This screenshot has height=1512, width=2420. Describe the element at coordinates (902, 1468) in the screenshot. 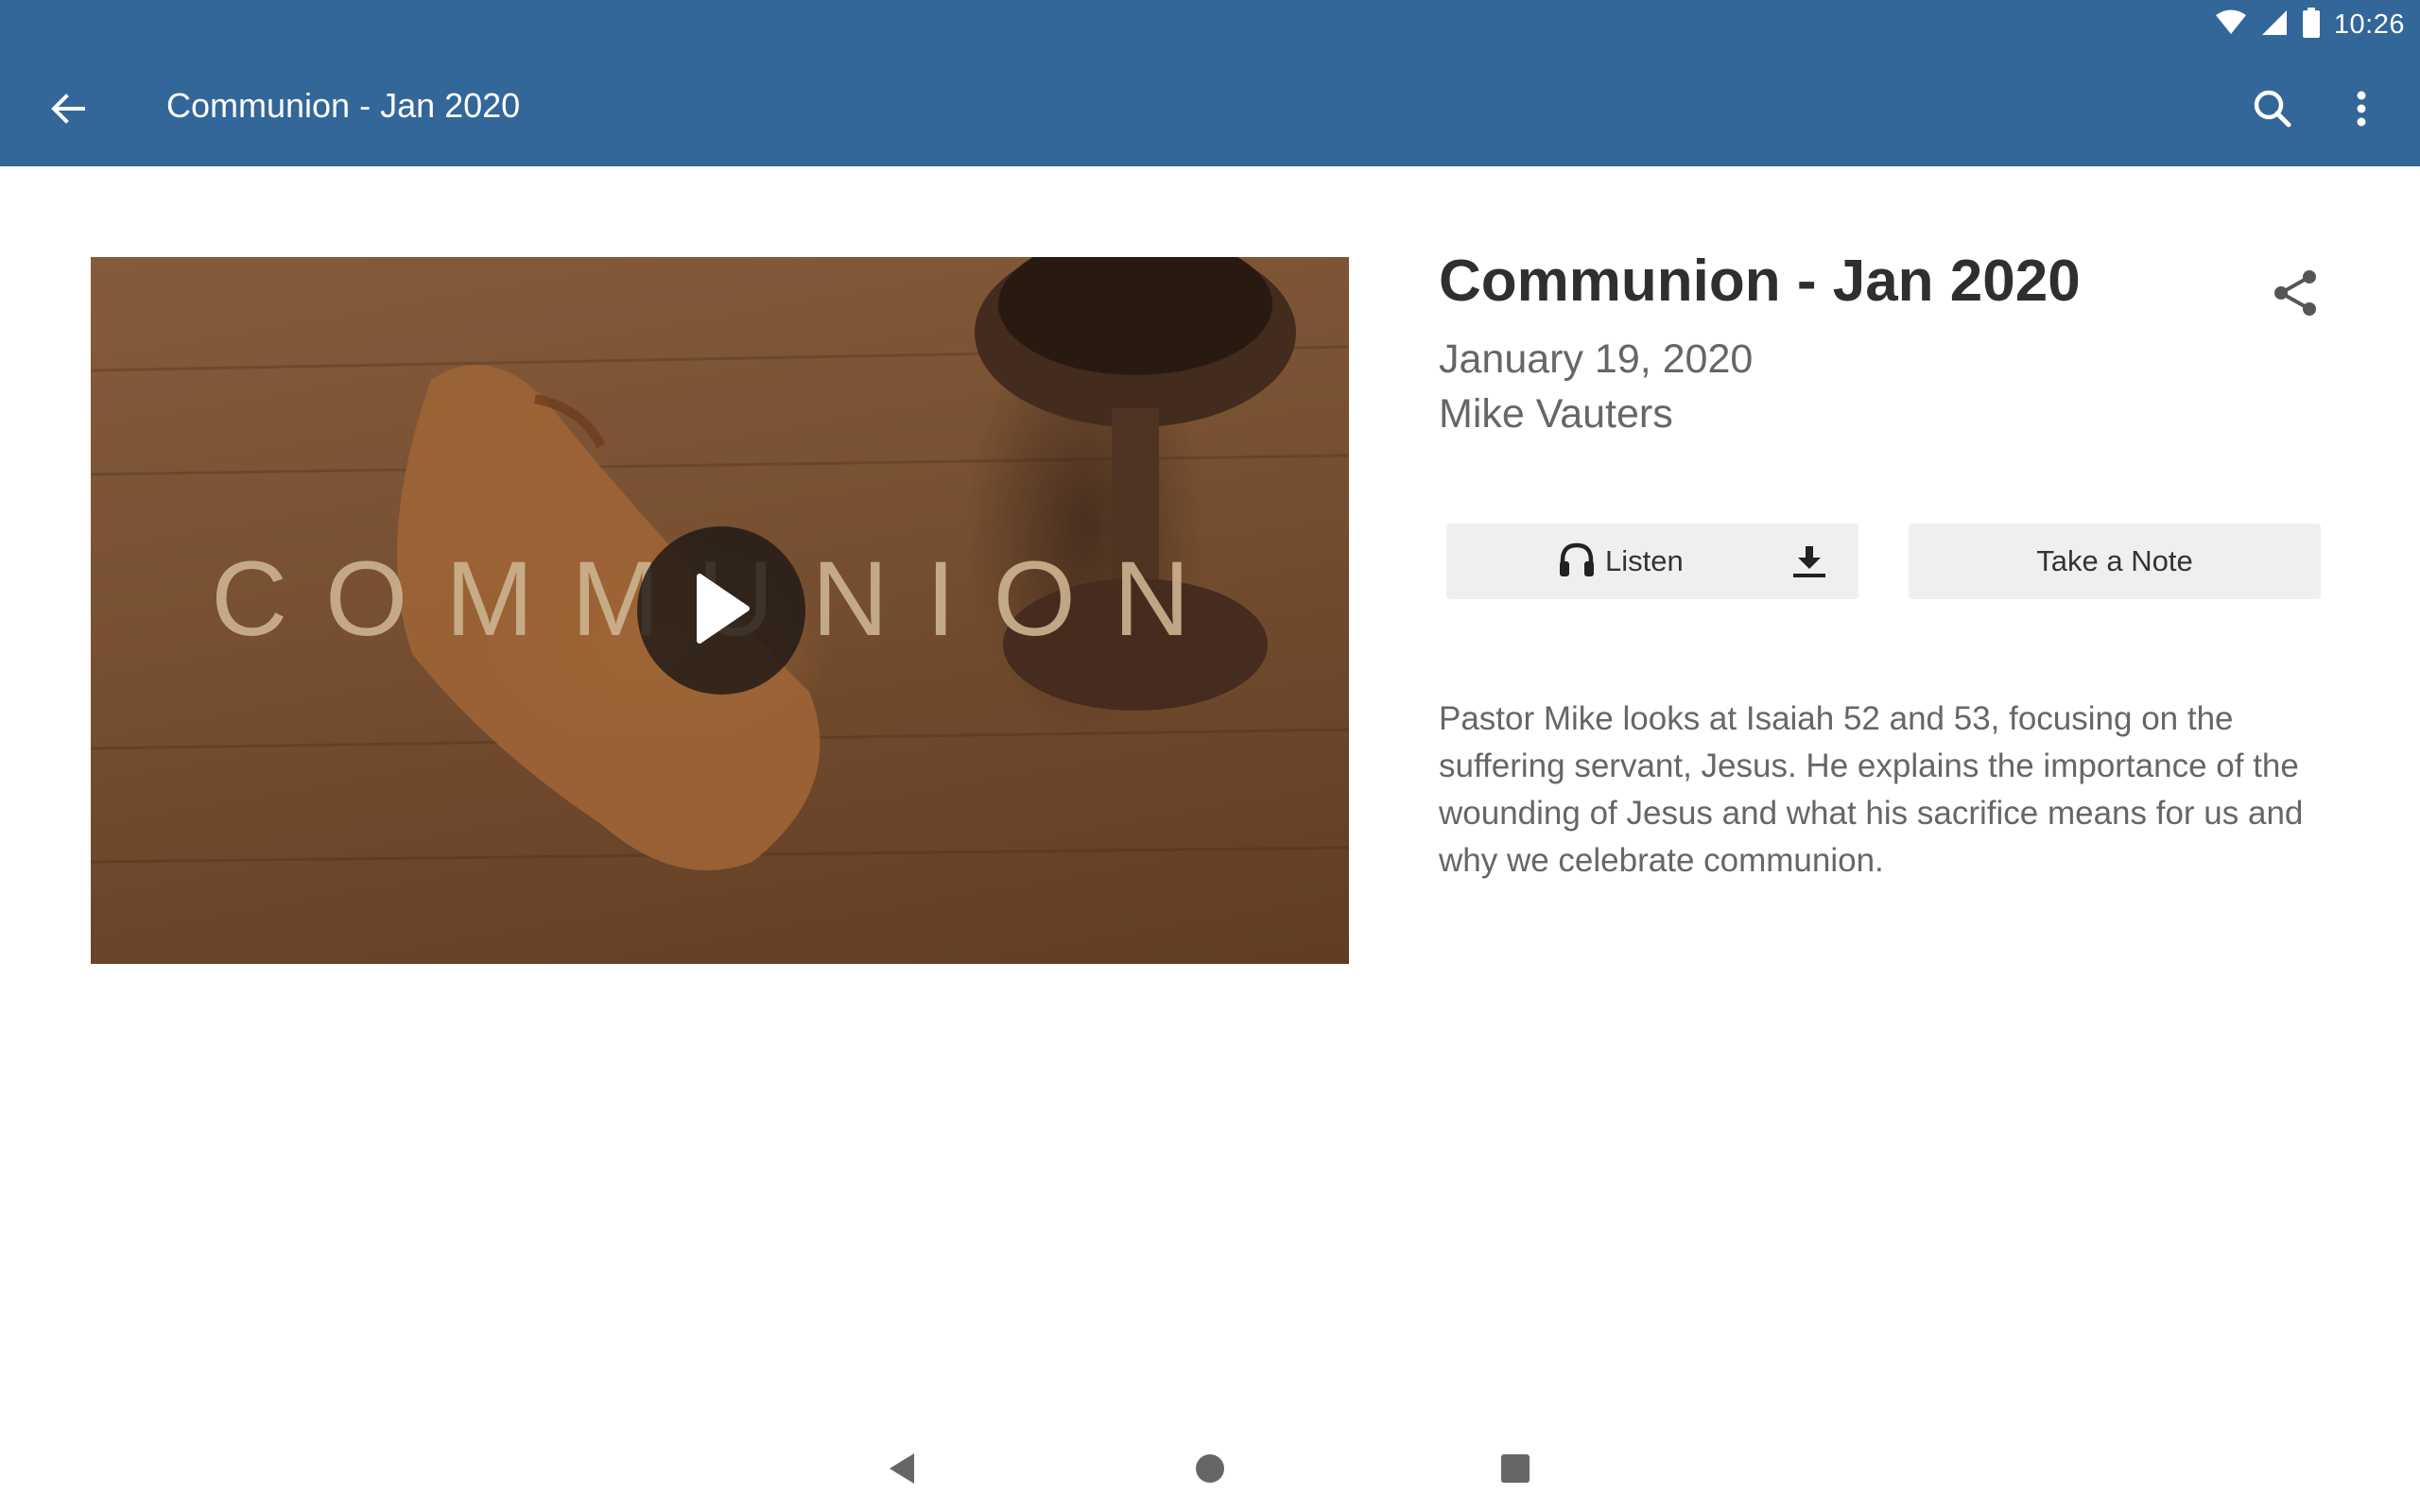

I see `nav-back-icon` at that location.